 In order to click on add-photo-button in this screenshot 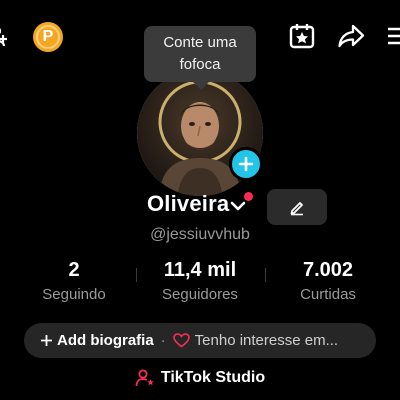, I will do `click(246, 164)`.